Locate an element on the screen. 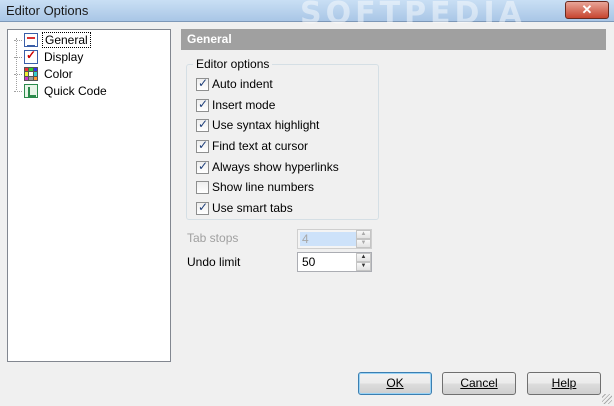 The height and width of the screenshot is (406, 614). checkbox-label: Use syntax highlight is located at coordinates (266, 125).